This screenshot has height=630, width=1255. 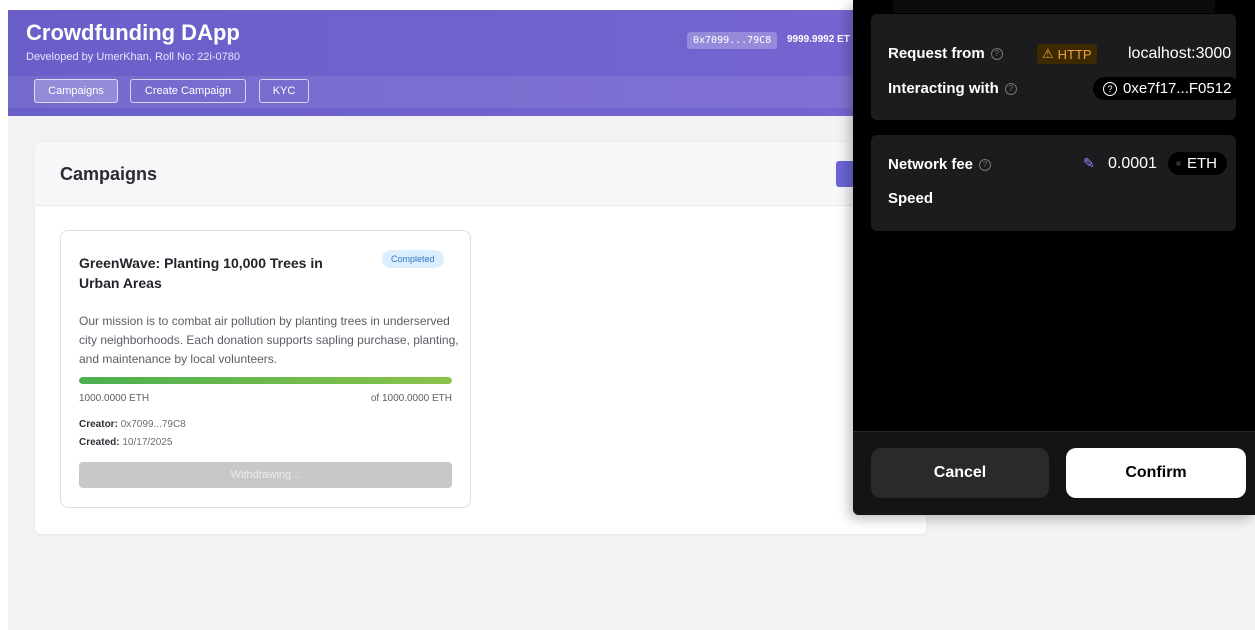 What do you see at coordinates (133, 57) in the screenshot?
I see `app-subtitle: Developed by UmerKhan, Roll No: 22i-0780` at bounding box center [133, 57].